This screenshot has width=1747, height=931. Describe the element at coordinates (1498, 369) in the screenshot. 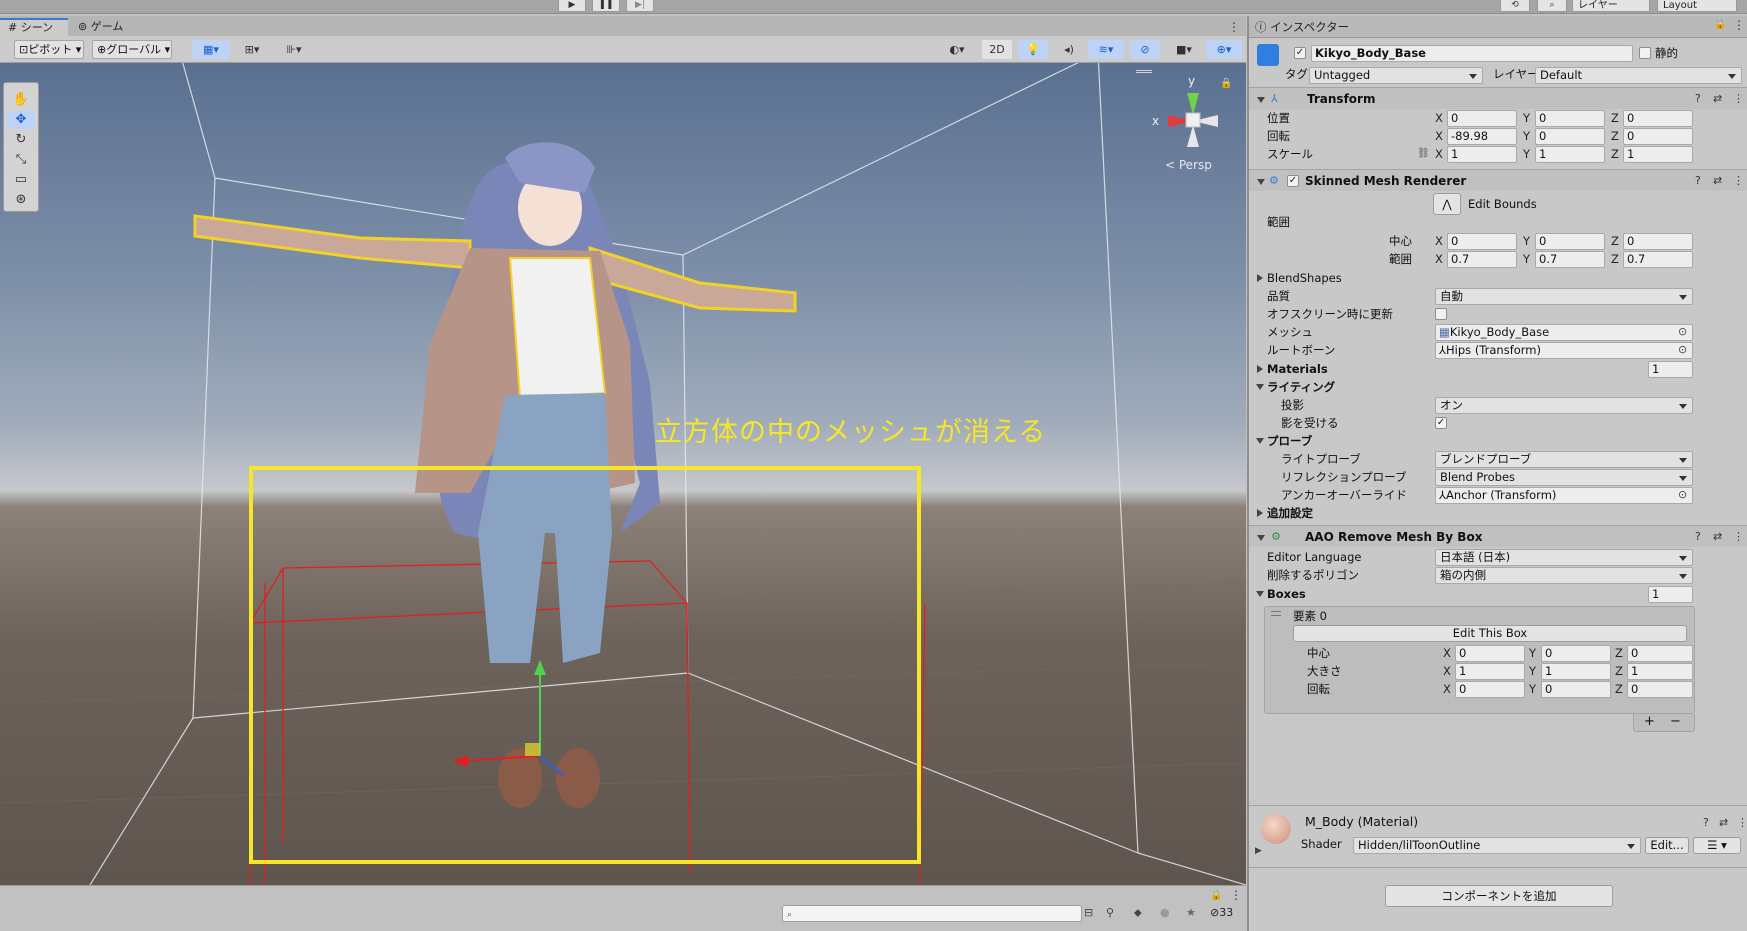

I see `materials-row: Materials 1` at that location.